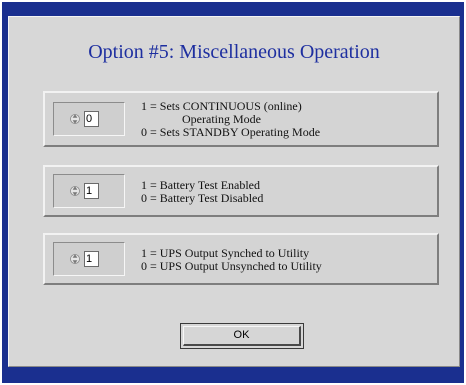  I want to click on ok-button: OK, so click(242, 336).